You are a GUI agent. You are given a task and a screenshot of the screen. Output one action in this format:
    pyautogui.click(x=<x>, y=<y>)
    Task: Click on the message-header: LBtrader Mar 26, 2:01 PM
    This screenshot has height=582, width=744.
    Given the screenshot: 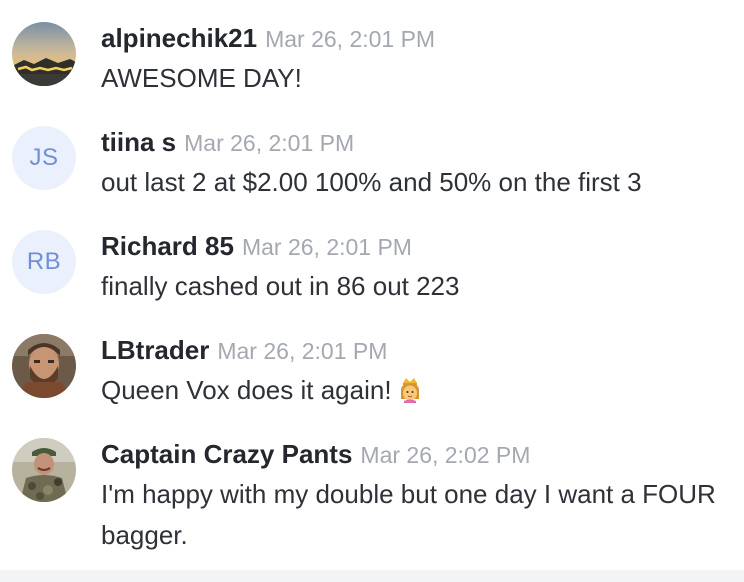 What is the action you would take?
    pyautogui.click(x=244, y=350)
    